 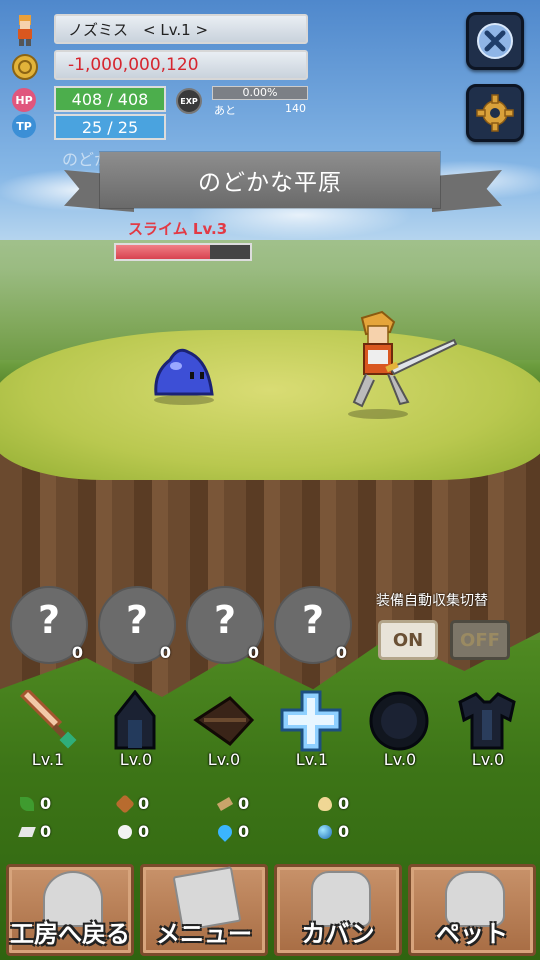 I want to click on orb-icon, so click(x=325, y=831).